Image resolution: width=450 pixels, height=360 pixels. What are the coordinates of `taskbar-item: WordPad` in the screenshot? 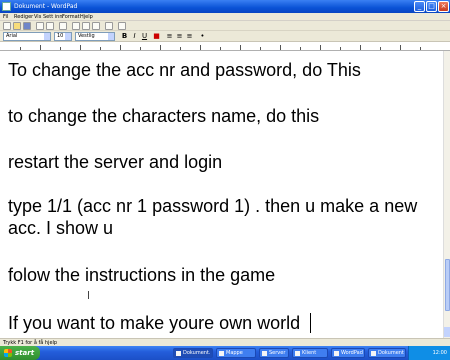 It's located at (348, 353).